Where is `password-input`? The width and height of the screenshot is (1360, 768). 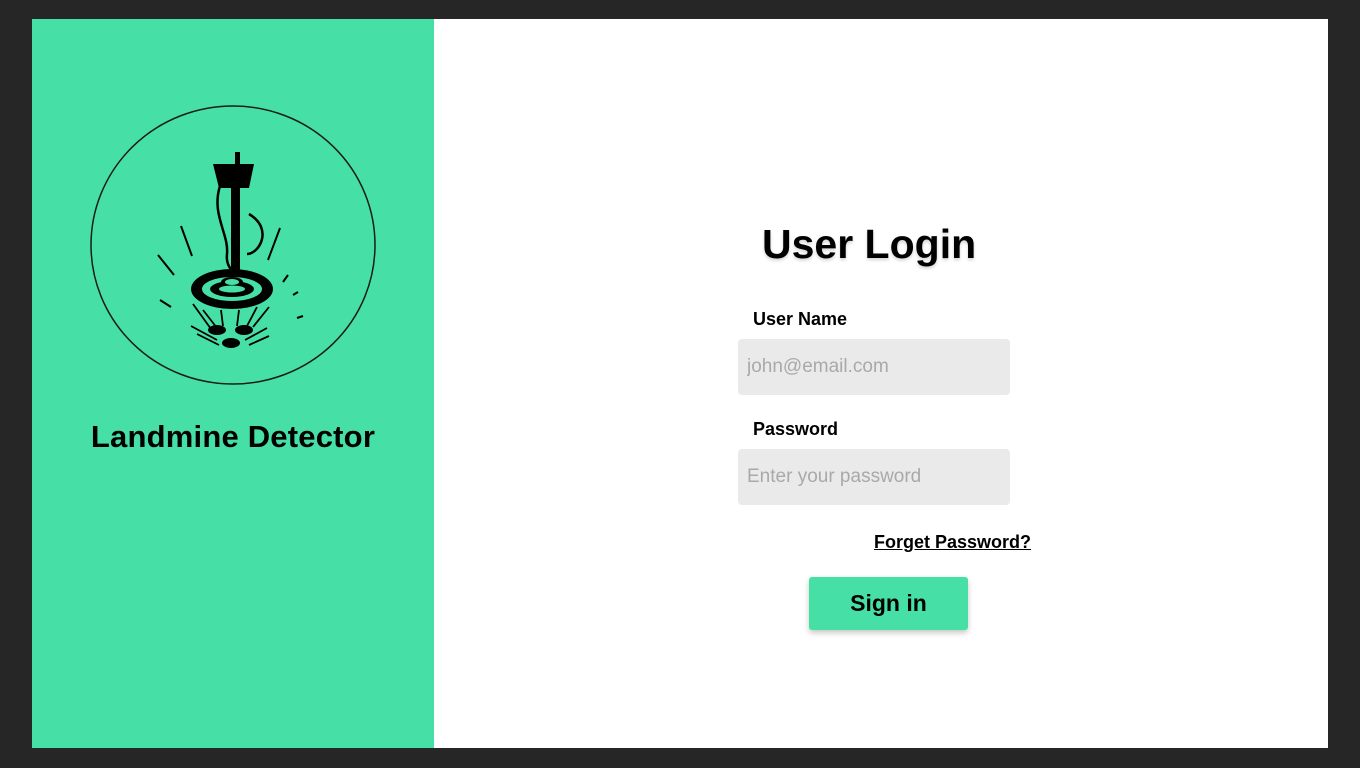 password-input is located at coordinates (874, 477).